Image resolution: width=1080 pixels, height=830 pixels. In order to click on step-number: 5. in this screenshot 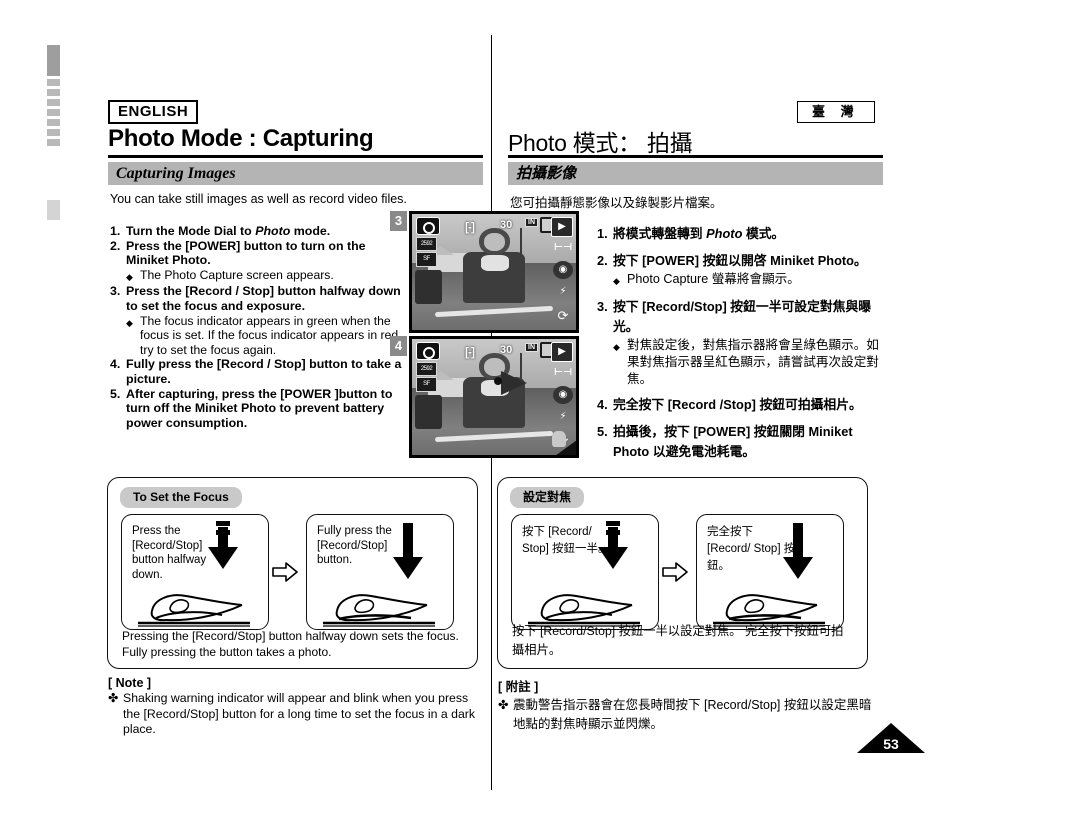, I will do `click(115, 393)`.